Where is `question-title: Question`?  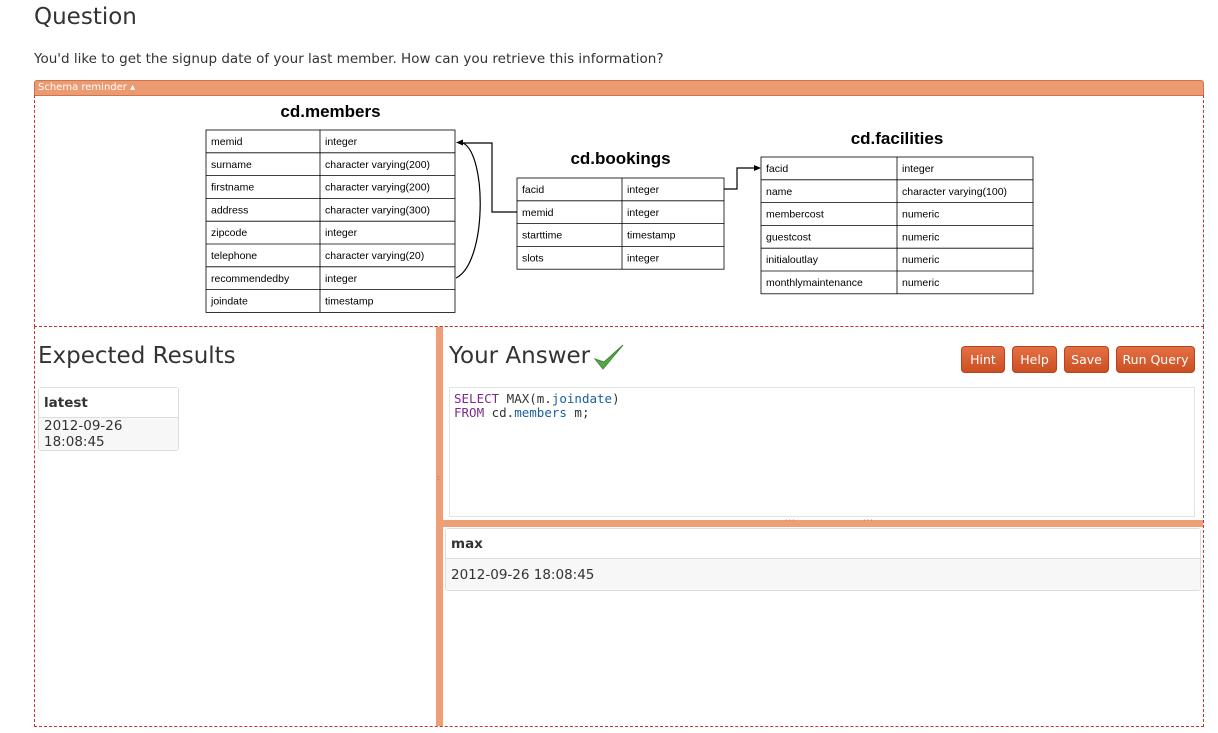
question-title: Question is located at coordinates (85, 17).